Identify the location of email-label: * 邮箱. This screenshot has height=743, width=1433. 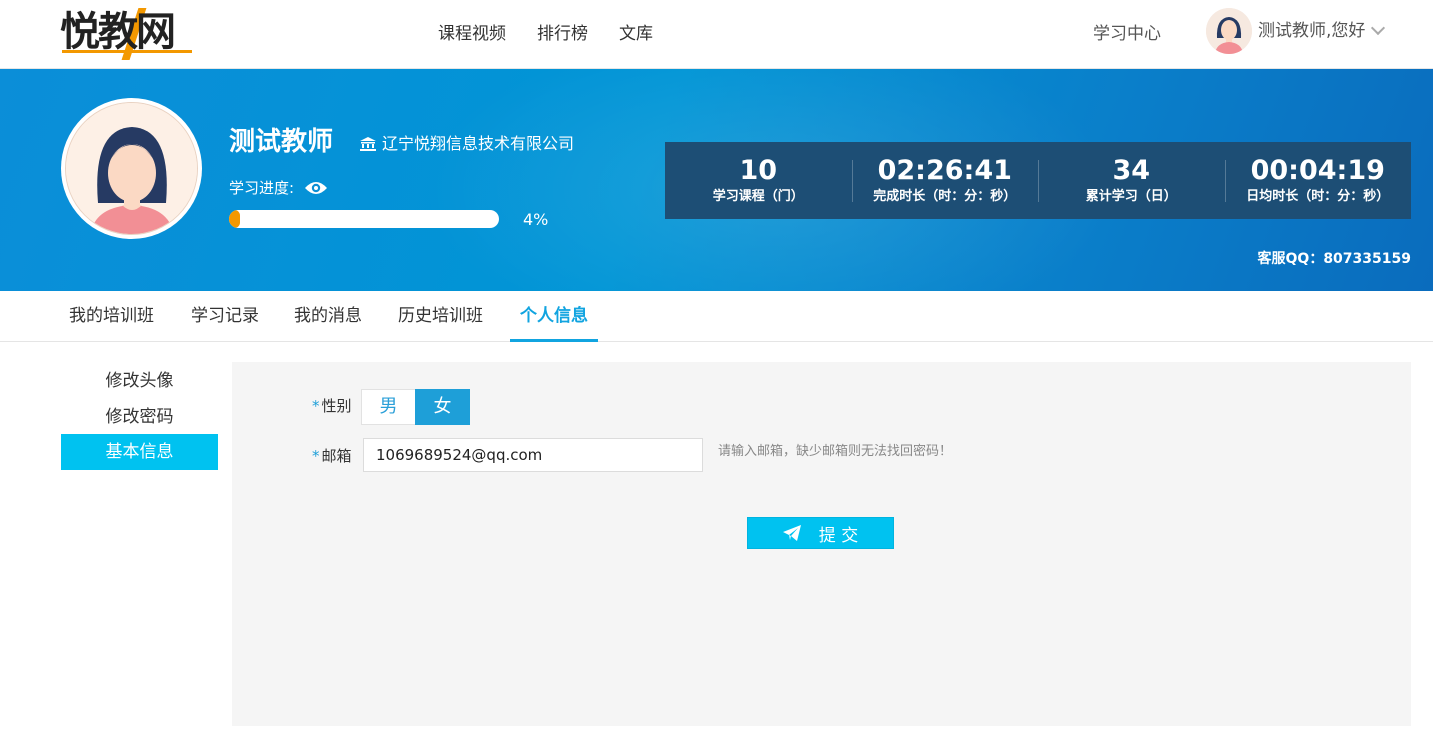
(332, 456).